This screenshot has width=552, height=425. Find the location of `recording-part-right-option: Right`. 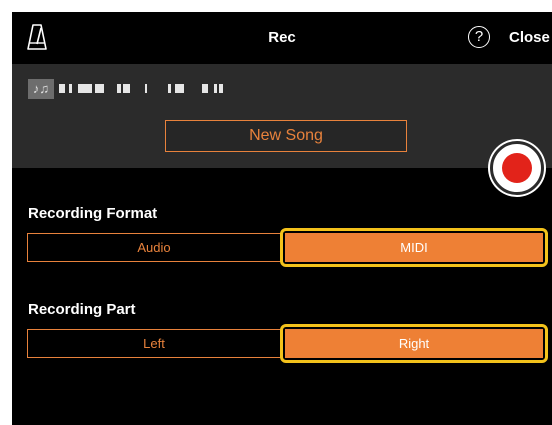

recording-part-right-option: Right is located at coordinates (414, 343).